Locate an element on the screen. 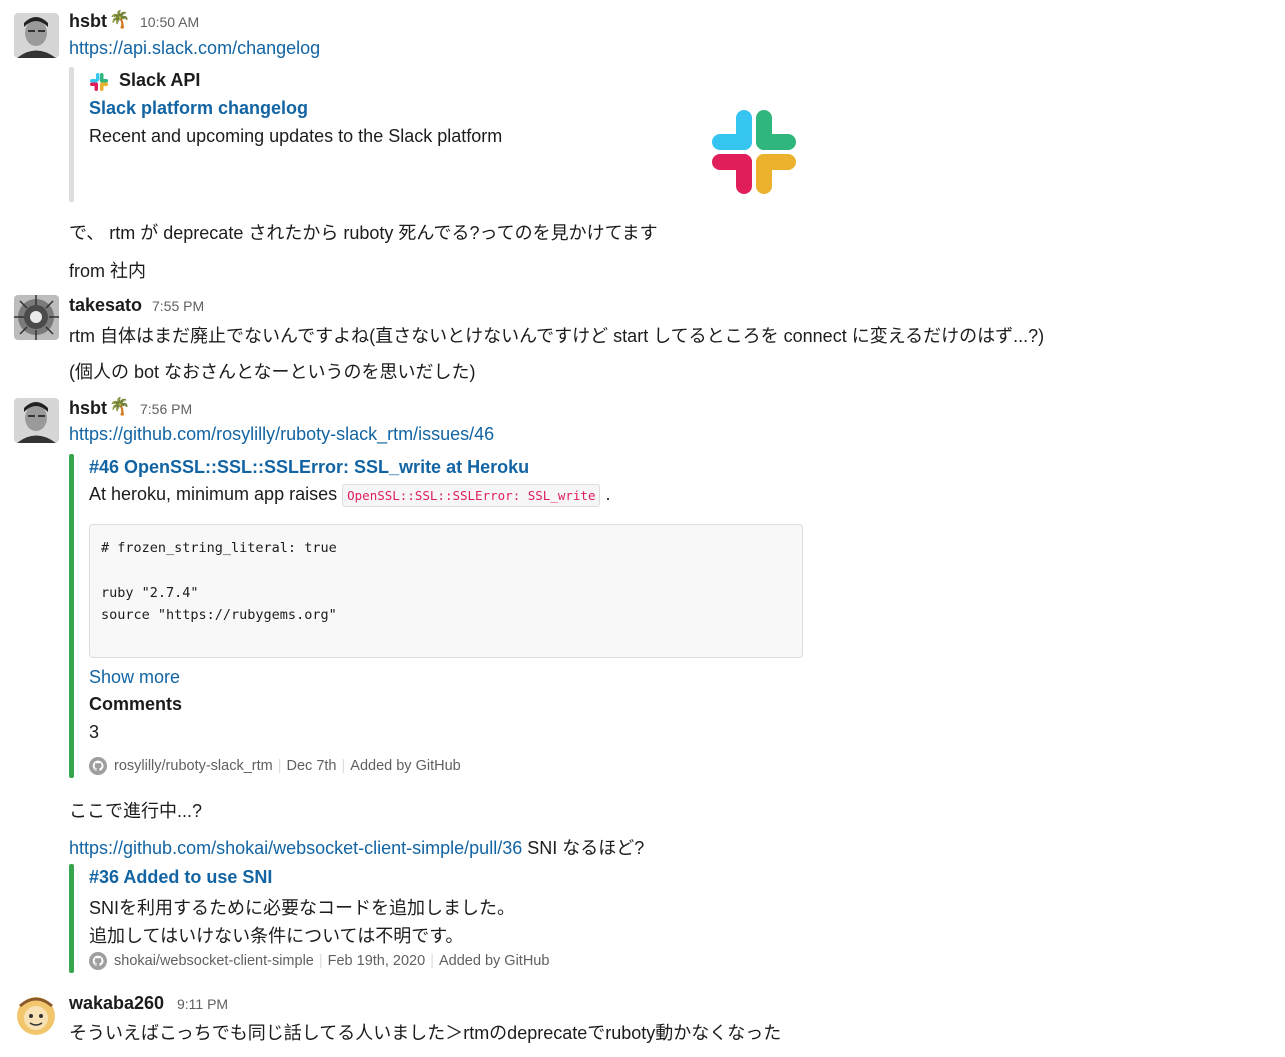  message-text: (個人の bot なおさんとなーというのを思いだした) is located at coordinates (272, 372).